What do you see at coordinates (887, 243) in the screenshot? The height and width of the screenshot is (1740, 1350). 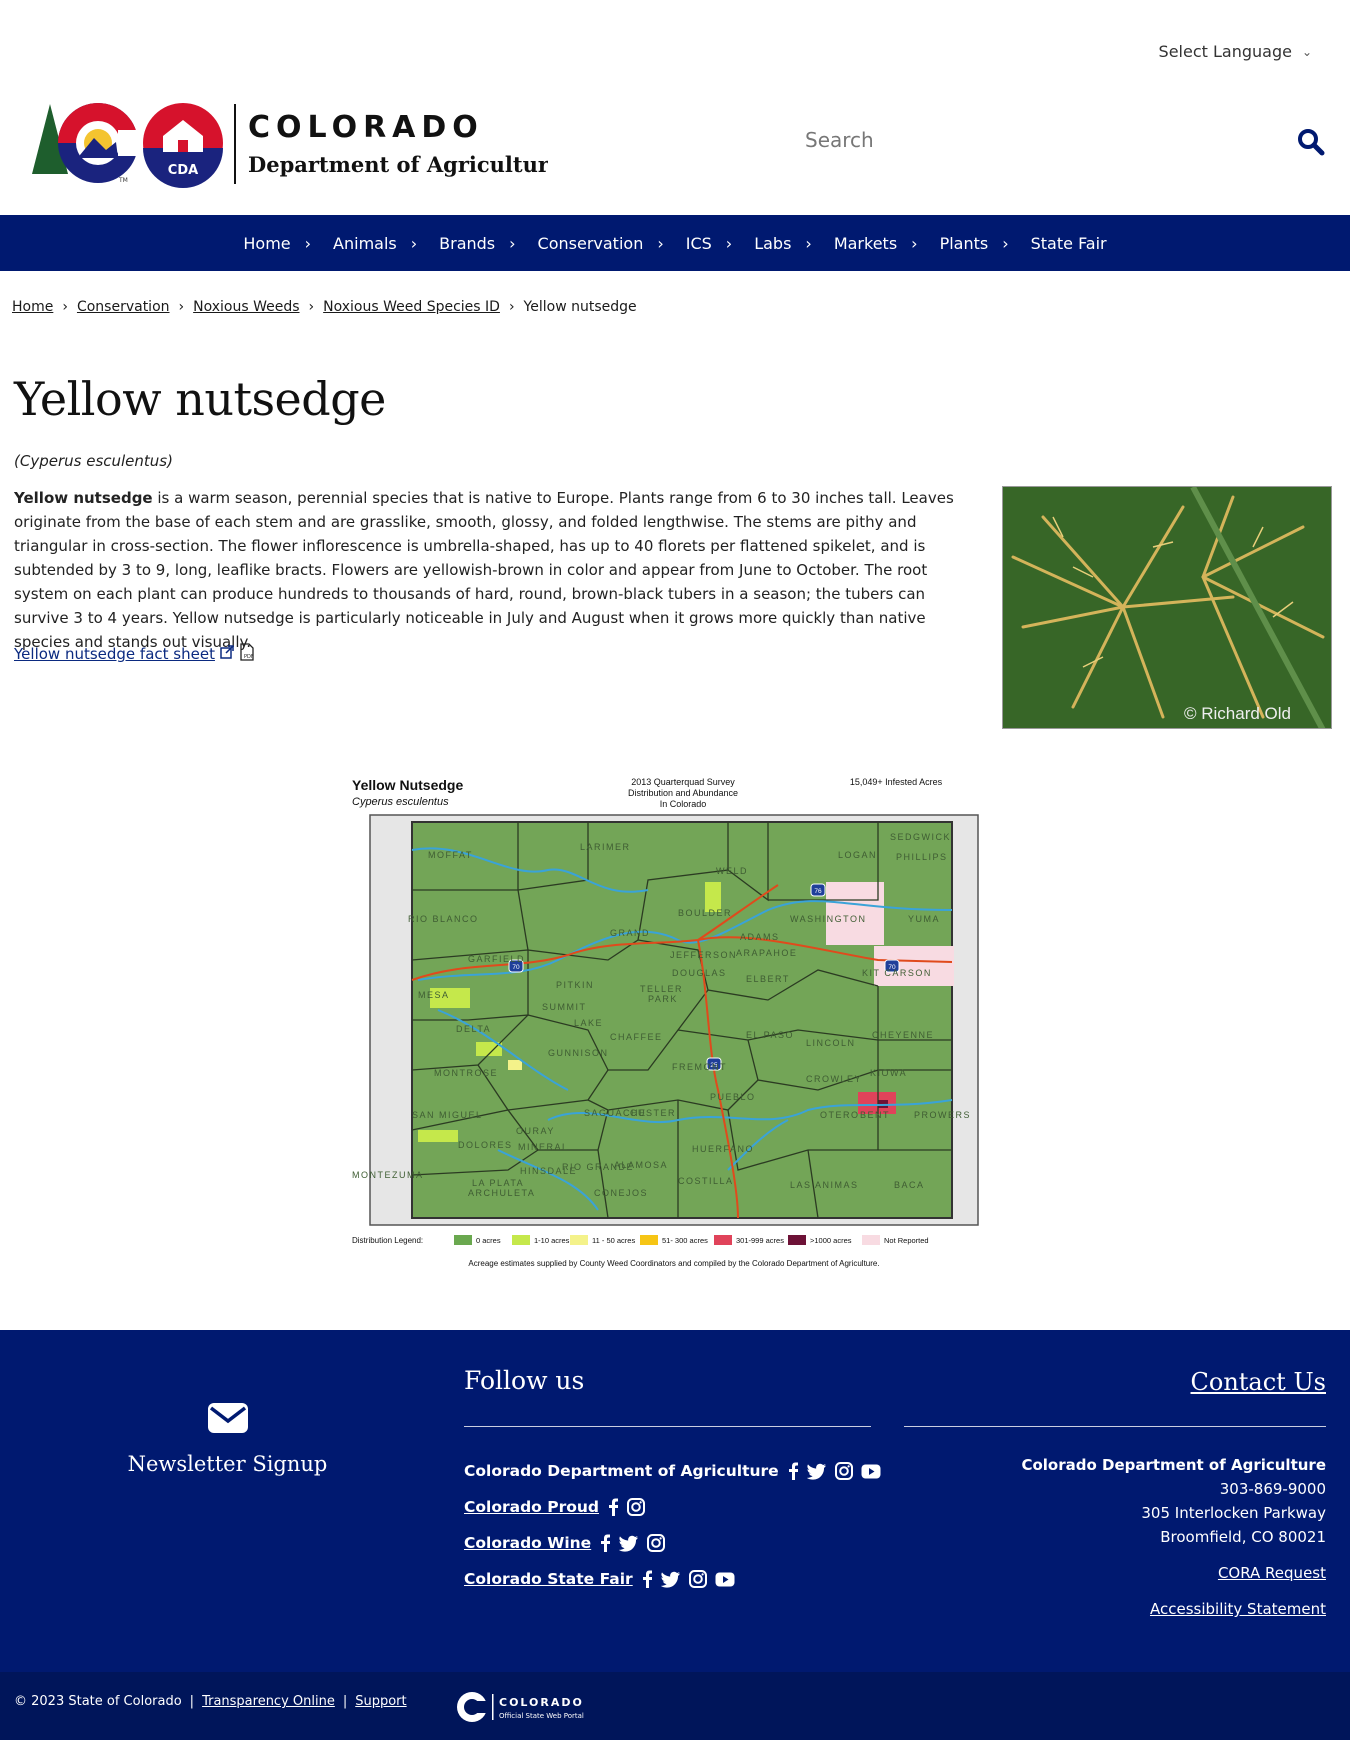 I see `nav-markets: Markets ›` at bounding box center [887, 243].